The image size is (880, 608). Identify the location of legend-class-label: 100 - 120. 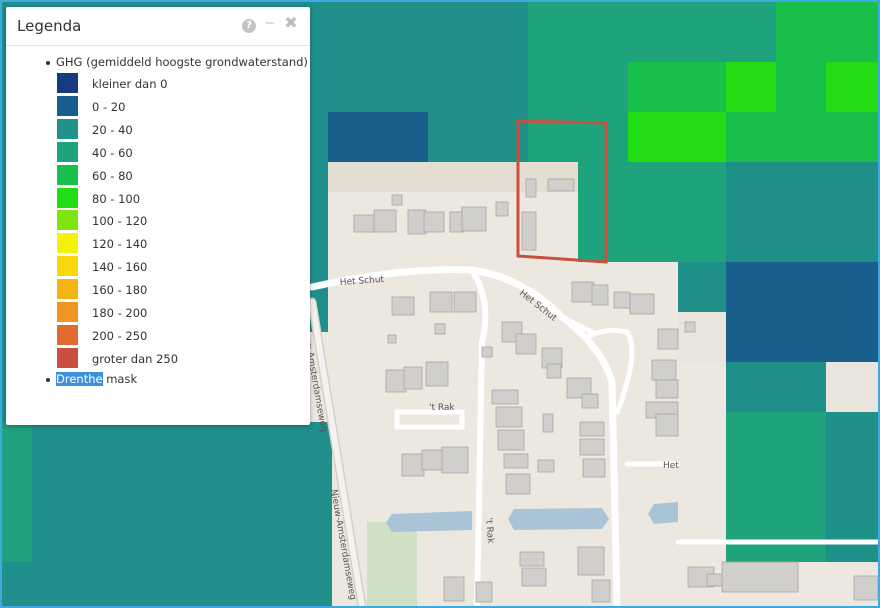
(120, 221).